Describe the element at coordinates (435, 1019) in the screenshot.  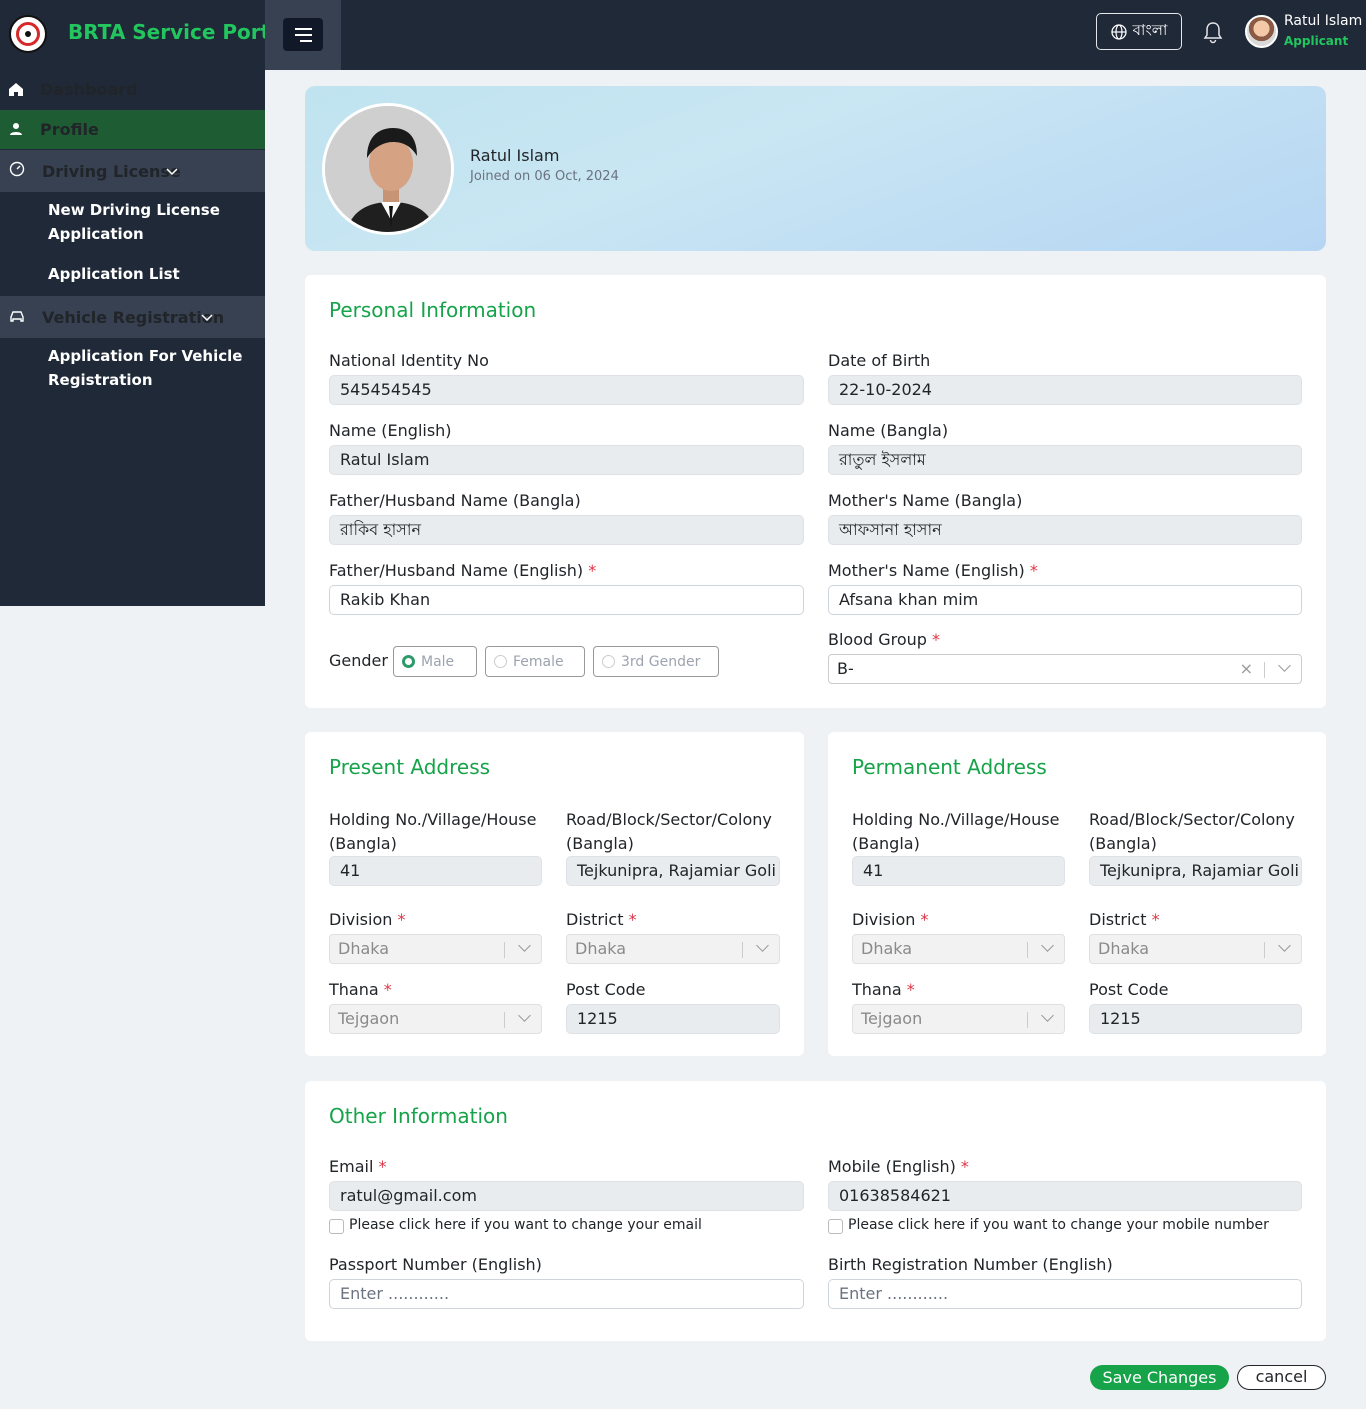
I see `present-thana-select: Tejgaon` at that location.